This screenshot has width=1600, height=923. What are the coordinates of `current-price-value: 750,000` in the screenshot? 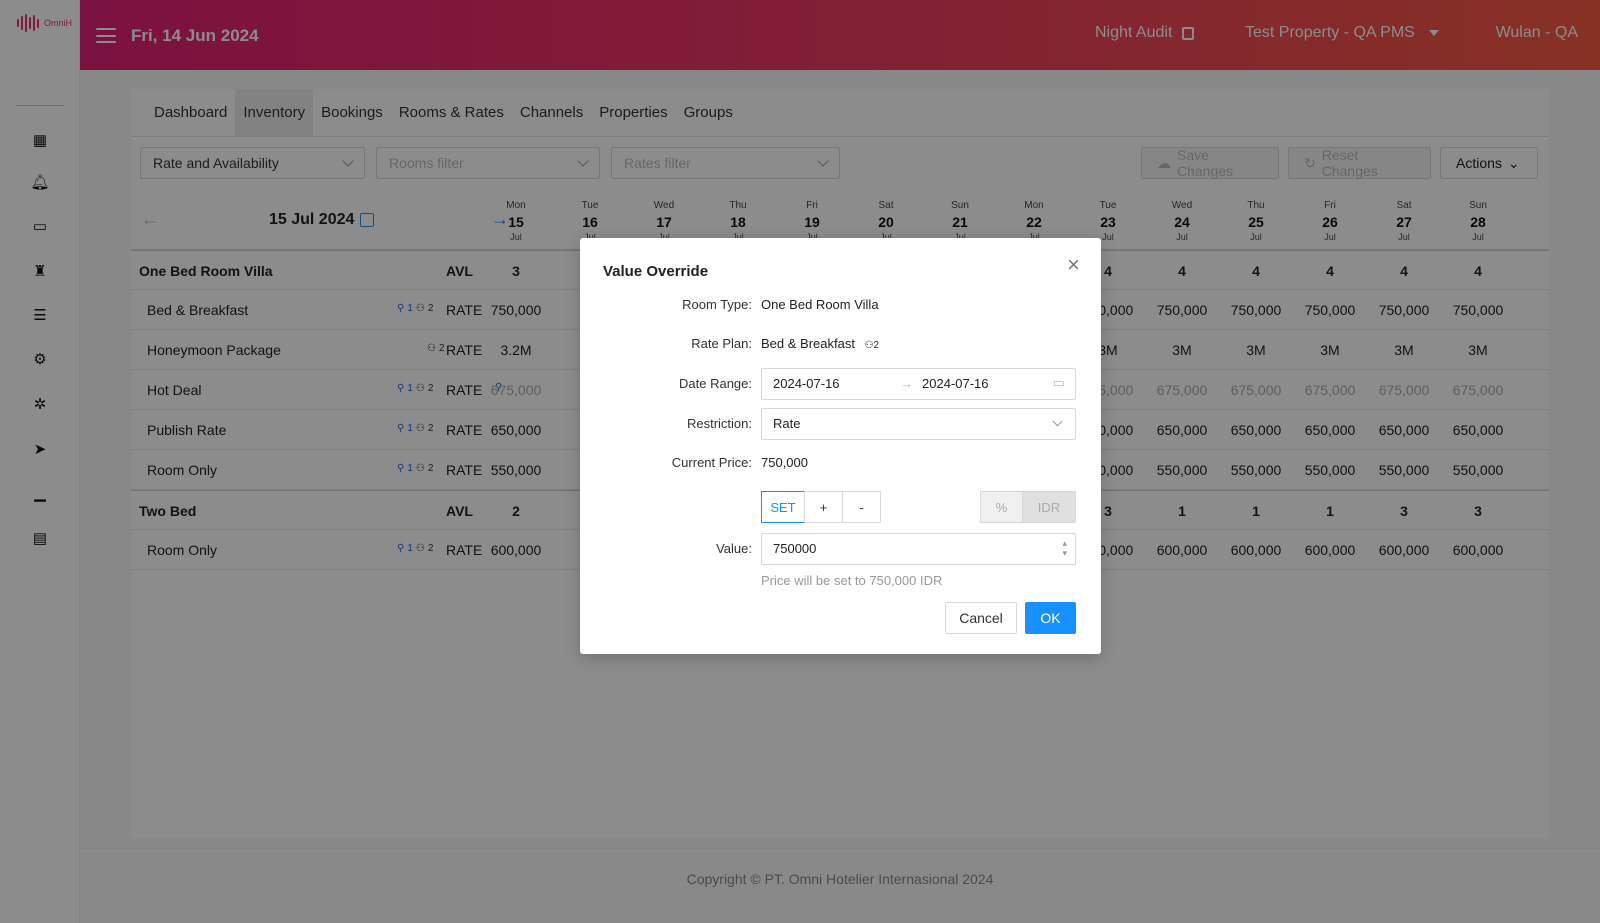 It's located at (784, 462).